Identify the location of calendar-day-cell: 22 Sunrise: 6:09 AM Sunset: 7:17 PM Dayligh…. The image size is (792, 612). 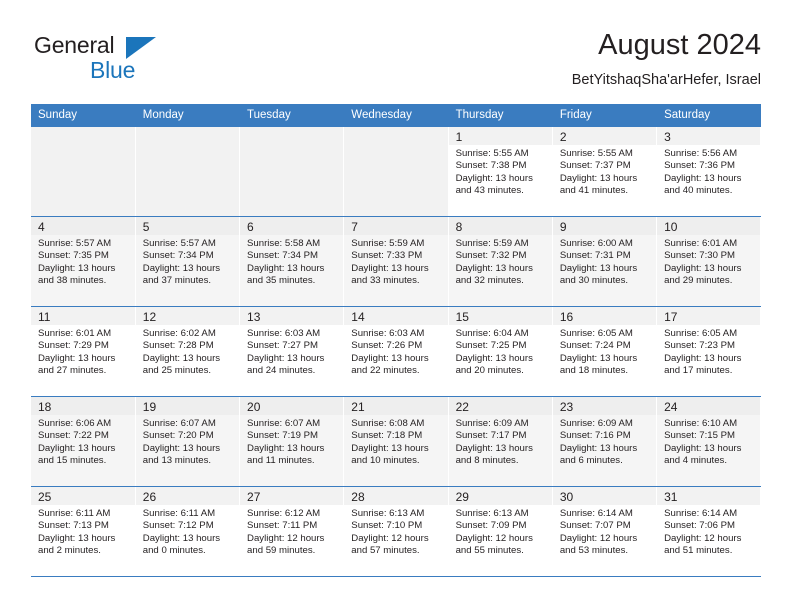
(500, 441).